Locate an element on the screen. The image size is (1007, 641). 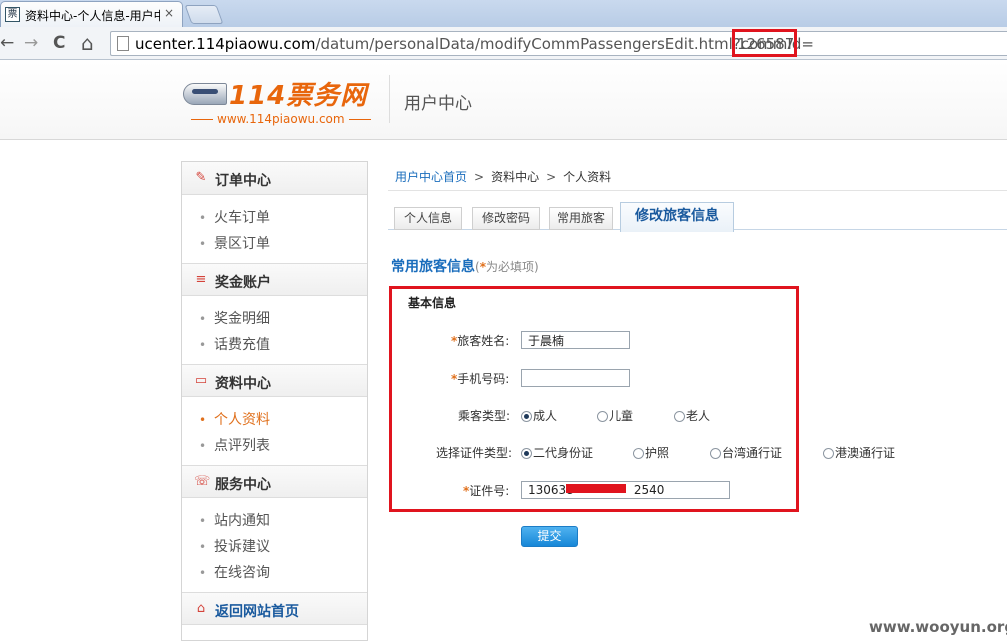
site-logo: 114票务网 www.114piaowu.com is located at coordinates (275, 101).